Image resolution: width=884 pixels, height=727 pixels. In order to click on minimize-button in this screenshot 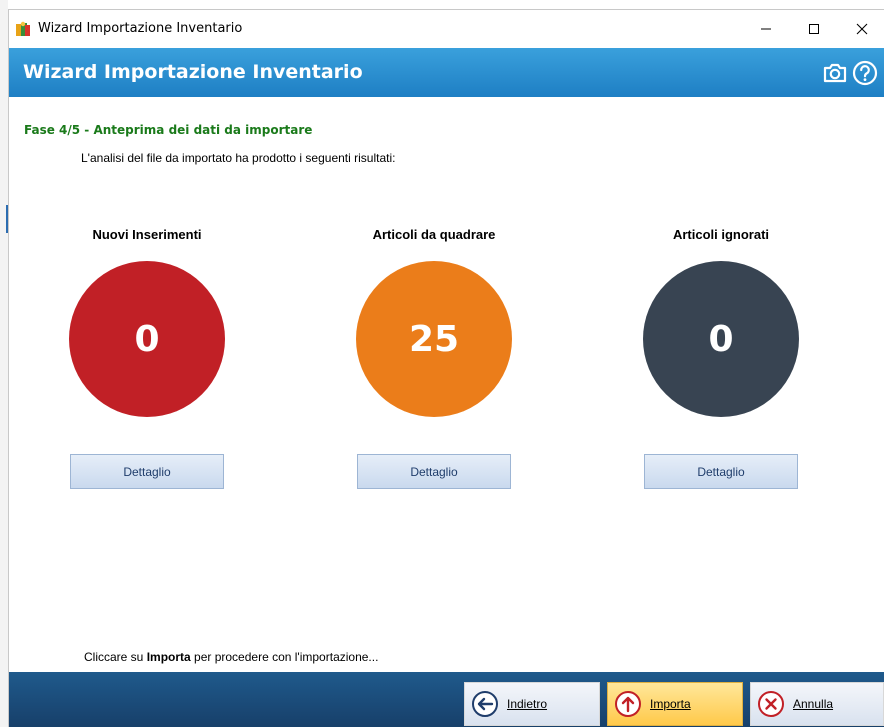, I will do `click(766, 29)`.